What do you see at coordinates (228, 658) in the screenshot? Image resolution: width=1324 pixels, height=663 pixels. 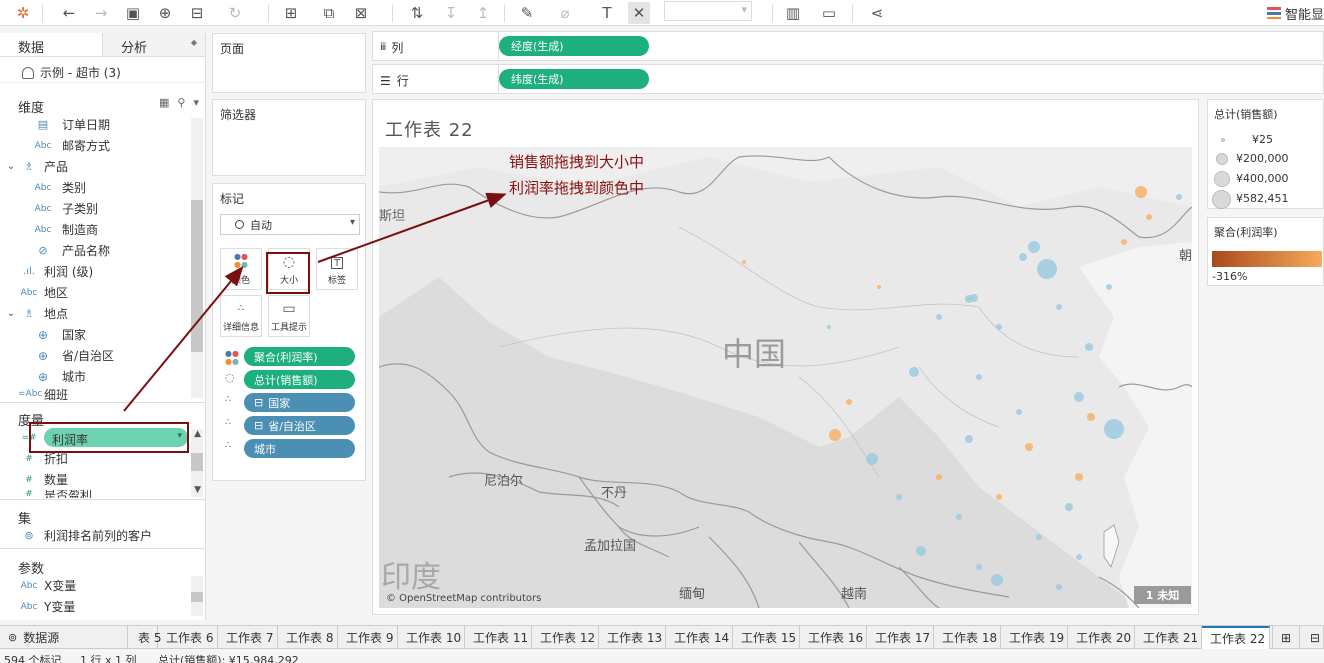 I see `status-sum: 总计(销售额): ¥15,984,292` at bounding box center [228, 658].